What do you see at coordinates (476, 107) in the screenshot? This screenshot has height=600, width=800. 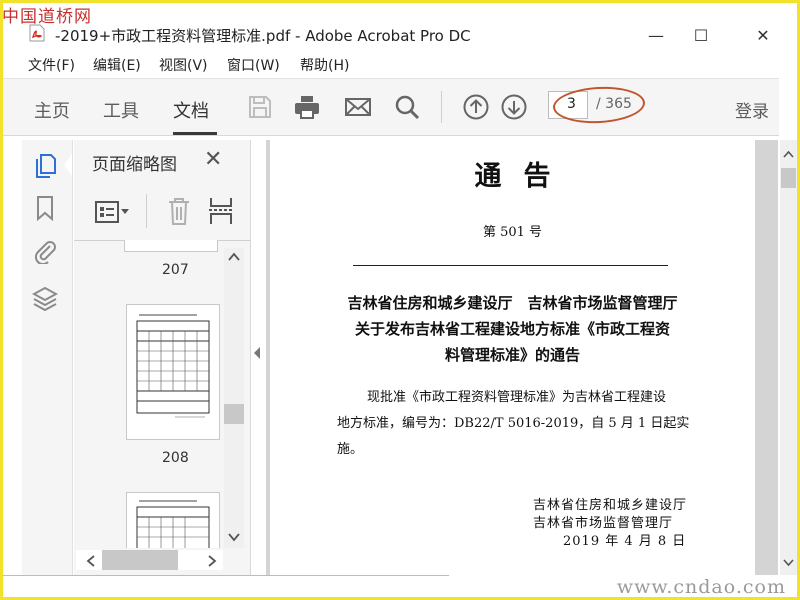 I see `page-up-icon` at bounding box center [476, 107].